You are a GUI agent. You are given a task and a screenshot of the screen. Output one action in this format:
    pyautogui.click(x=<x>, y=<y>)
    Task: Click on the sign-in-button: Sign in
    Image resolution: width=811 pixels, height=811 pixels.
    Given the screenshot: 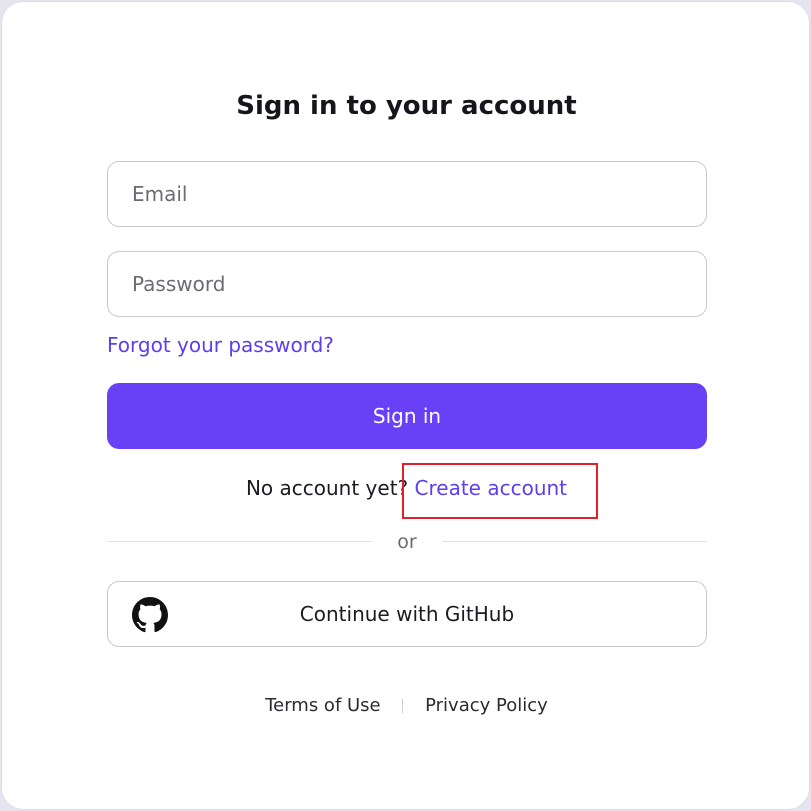 What is the action you would take?
    pyautogui.click(x=407, y=416)
    